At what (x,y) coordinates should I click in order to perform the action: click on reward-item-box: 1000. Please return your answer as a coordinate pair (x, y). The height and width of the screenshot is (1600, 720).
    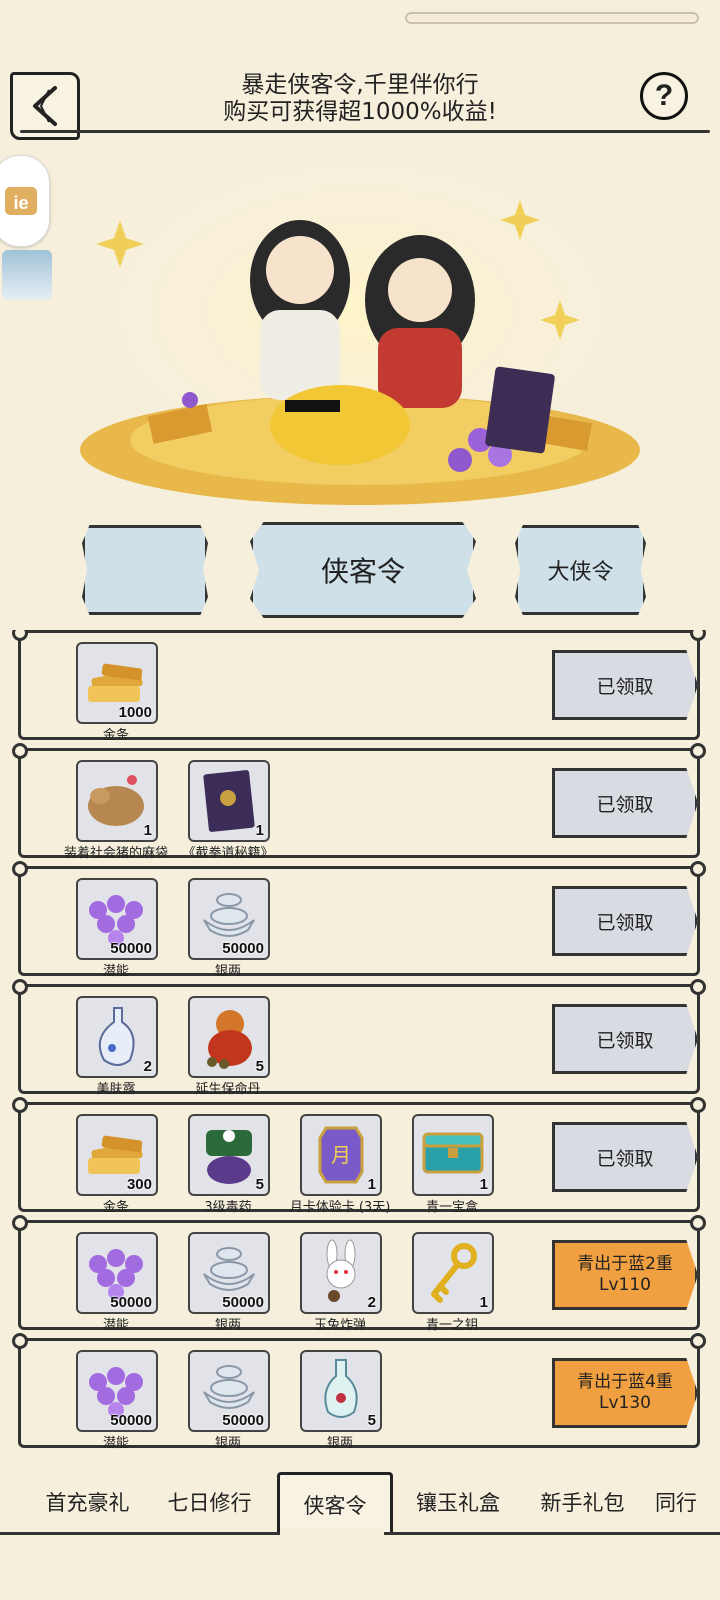
    Looking at the image, I should click on (117, 683).